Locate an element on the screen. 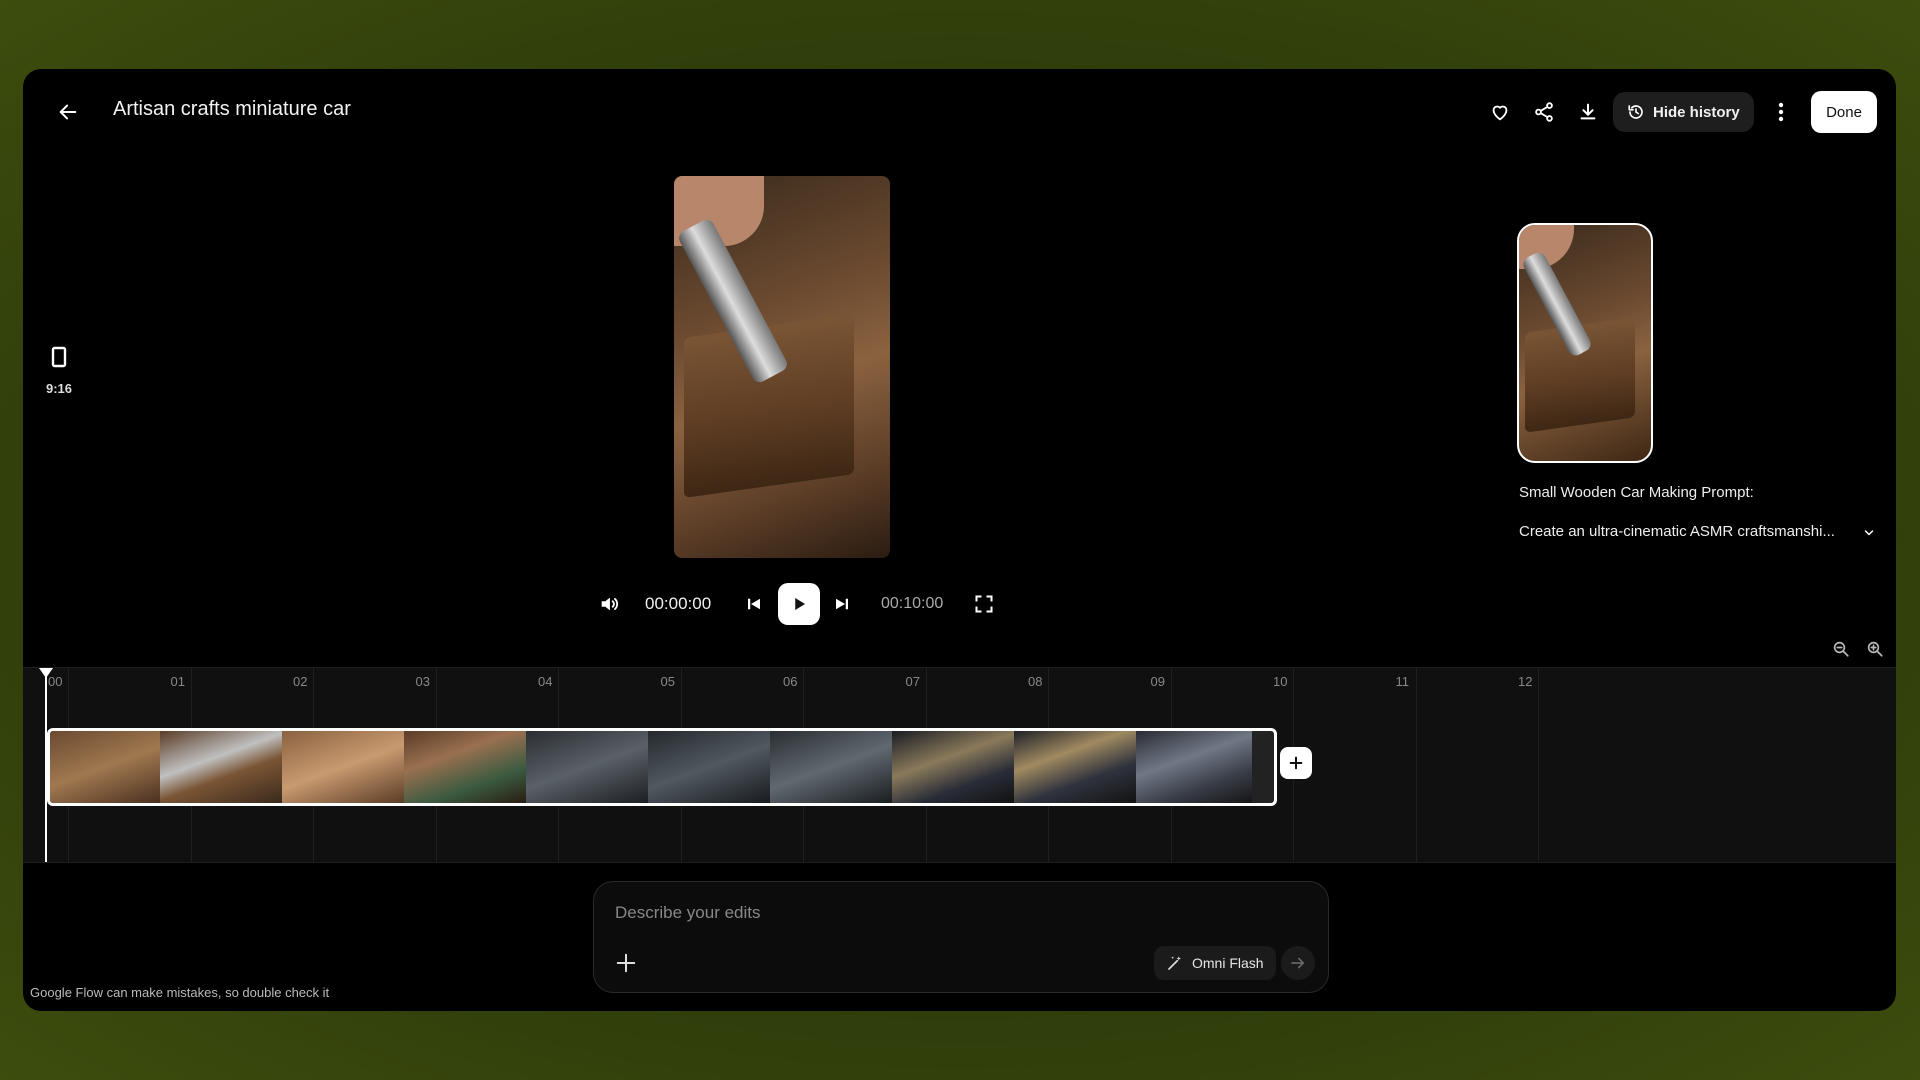 This screenshot has width=1920, height=1080. current-time: 00:00:00 is located at coordinates (678, 603).